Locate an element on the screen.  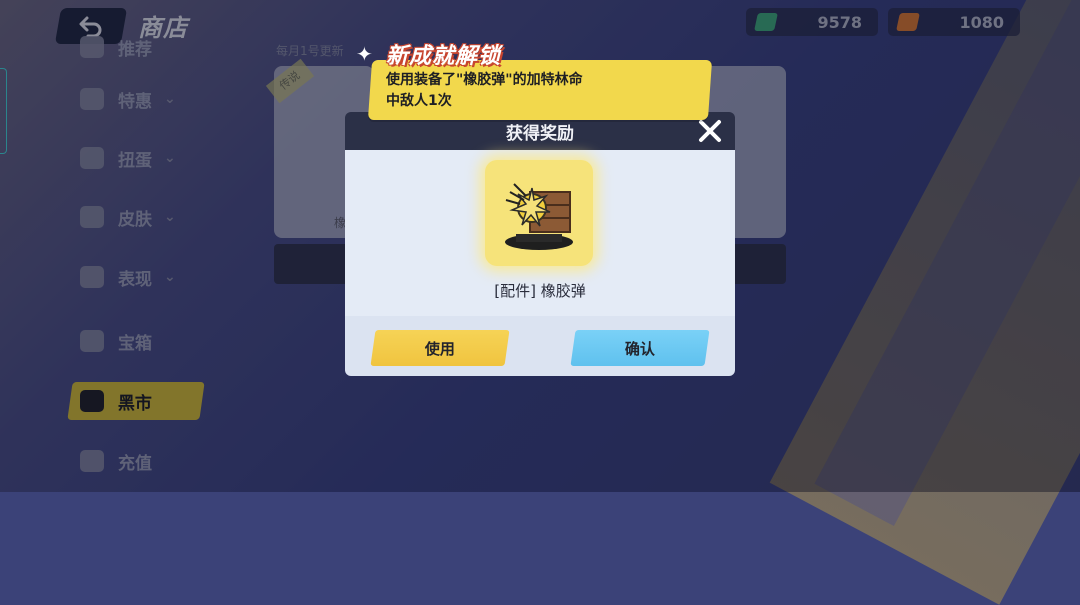
achievement-description-line: 中敌人1次 is located at coordinates (419, 101).